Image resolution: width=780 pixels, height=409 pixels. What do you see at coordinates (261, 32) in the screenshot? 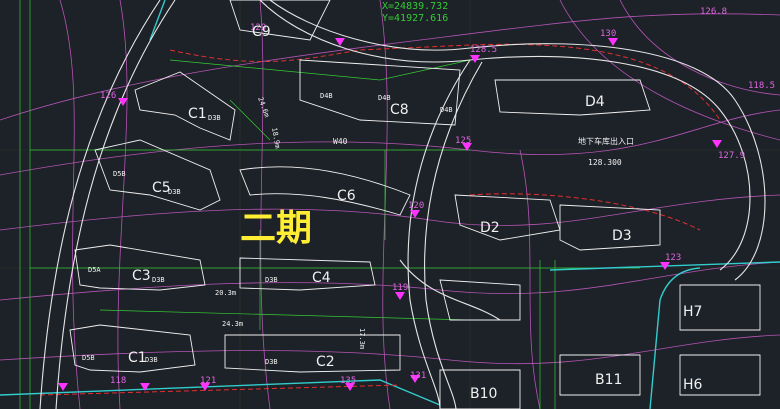
I see `block-label-c9: C9` at bounding box center [261, 32].